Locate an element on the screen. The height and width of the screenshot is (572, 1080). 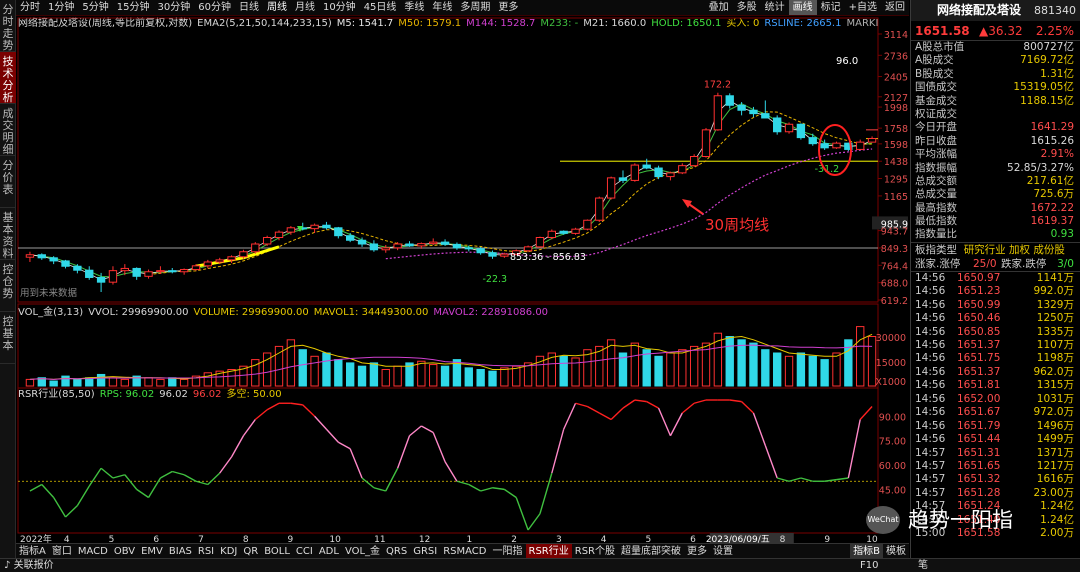
tick-row: 14:56 1651.37 1107万 is located at coordinates (995, 345).